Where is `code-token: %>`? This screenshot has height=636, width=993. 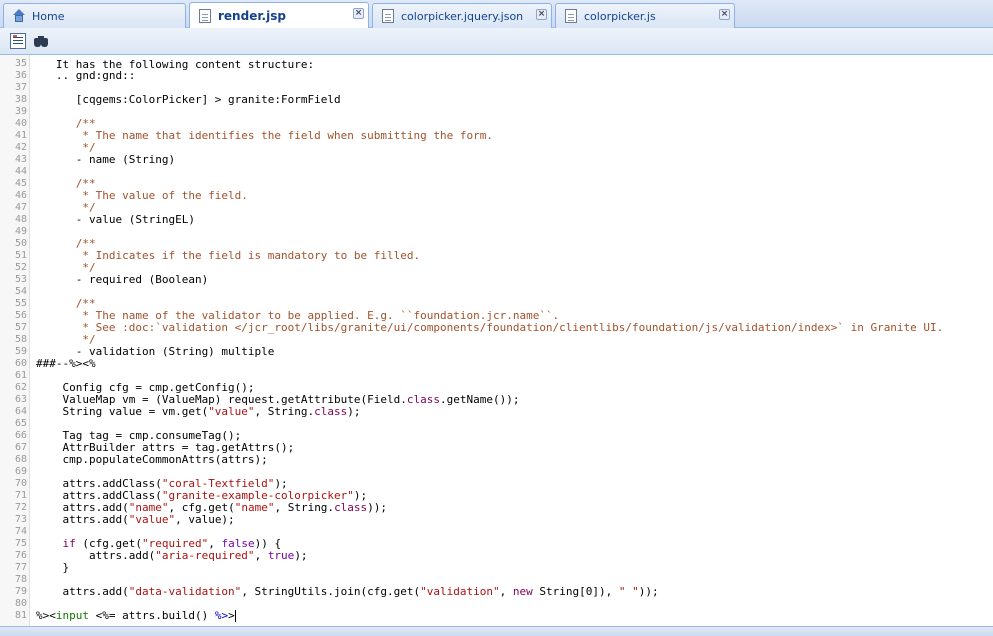 code-token: %> is located at coordinates (221, 615).